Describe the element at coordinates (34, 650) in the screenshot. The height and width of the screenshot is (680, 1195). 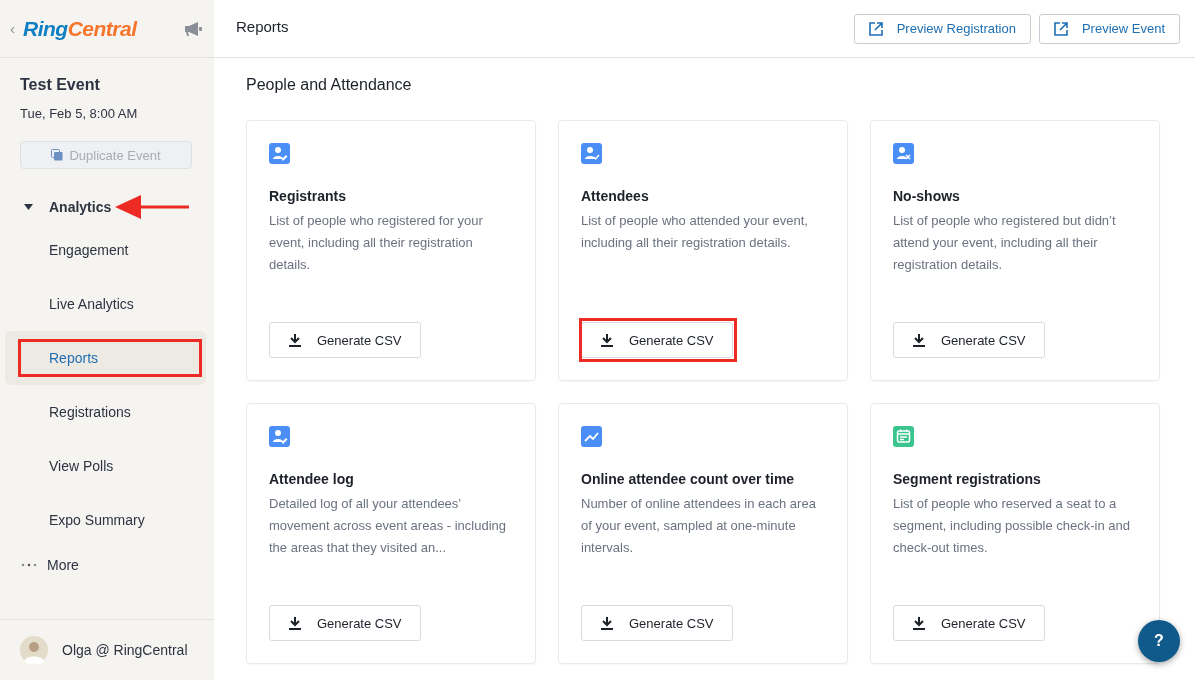
I see `avatar` at that location.